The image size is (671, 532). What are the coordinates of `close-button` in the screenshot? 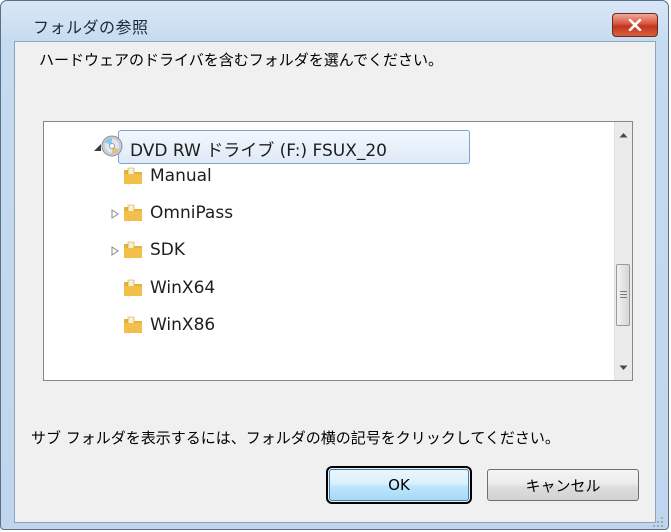 It's located at (635, 25).